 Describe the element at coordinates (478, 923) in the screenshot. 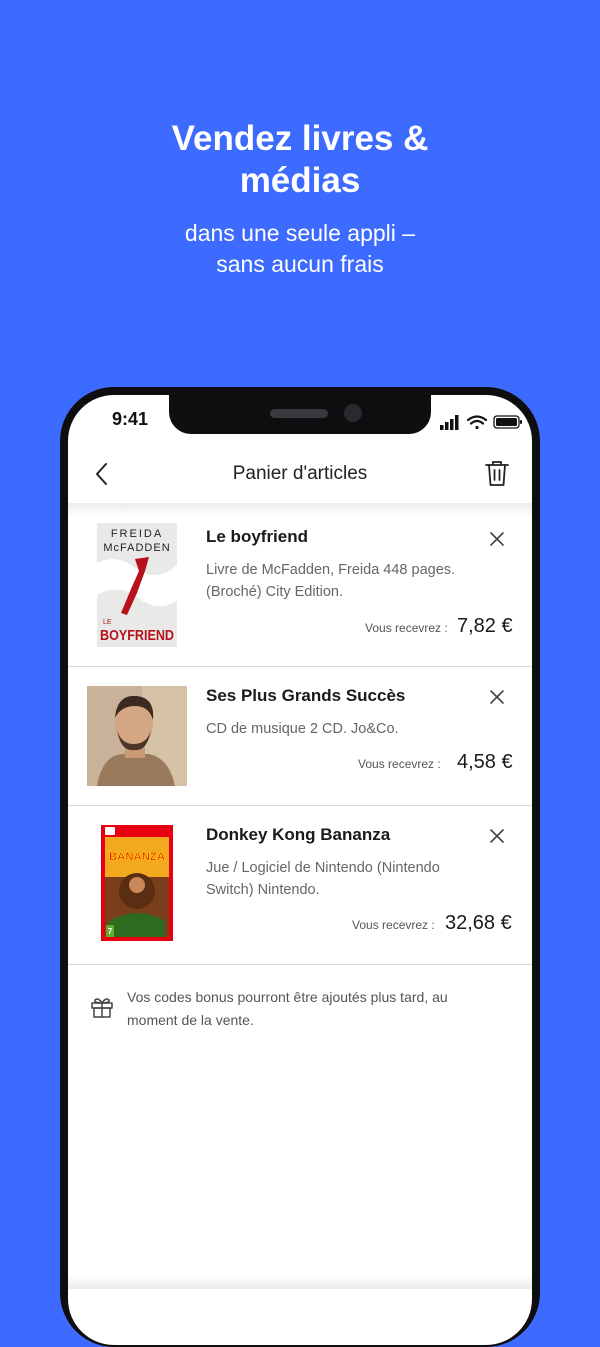

I see `item-price: 32,68 €` at that location.